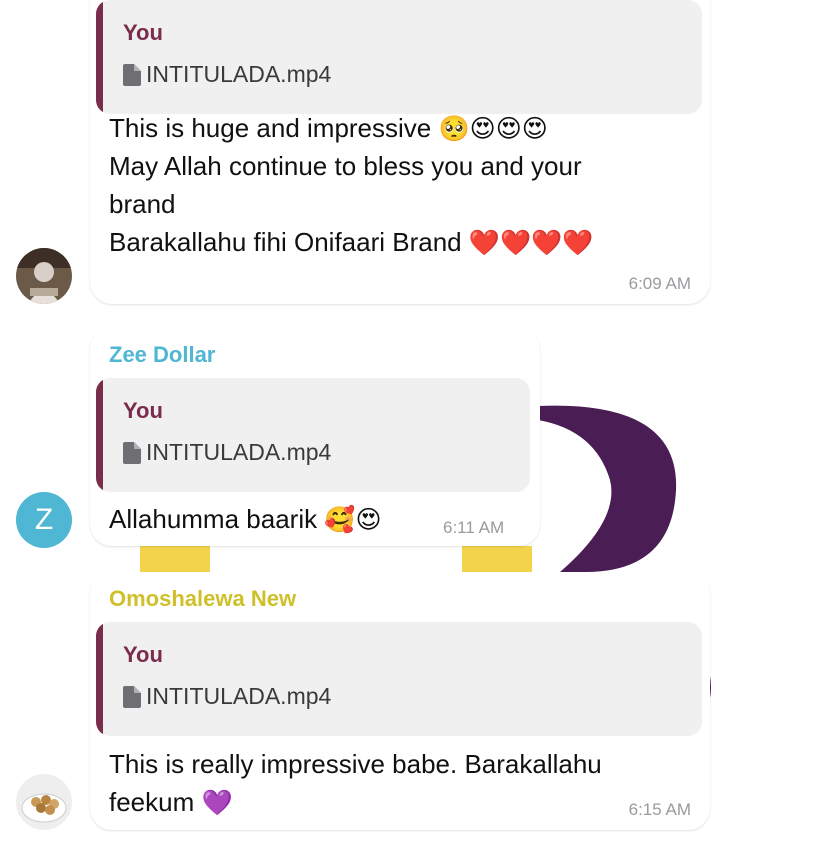 This screenshot has height=842, width=827. What do you see at coordinates (162, 355) in the screenshot?
I see `sender-name: Zee Dollar` at bounding box center [162, 355].